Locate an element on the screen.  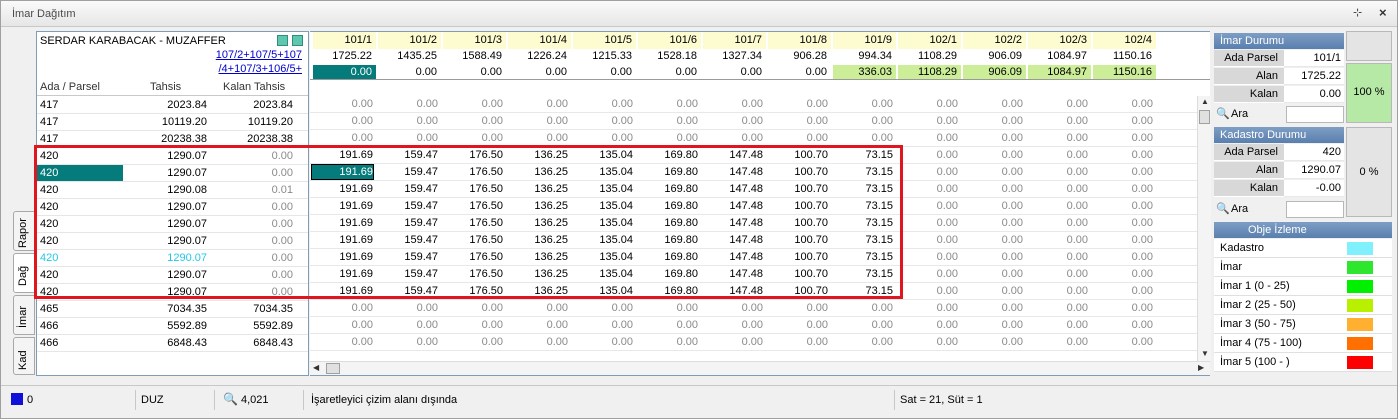
grid-column-header: 102/2 is located at coordinates (994, 40).